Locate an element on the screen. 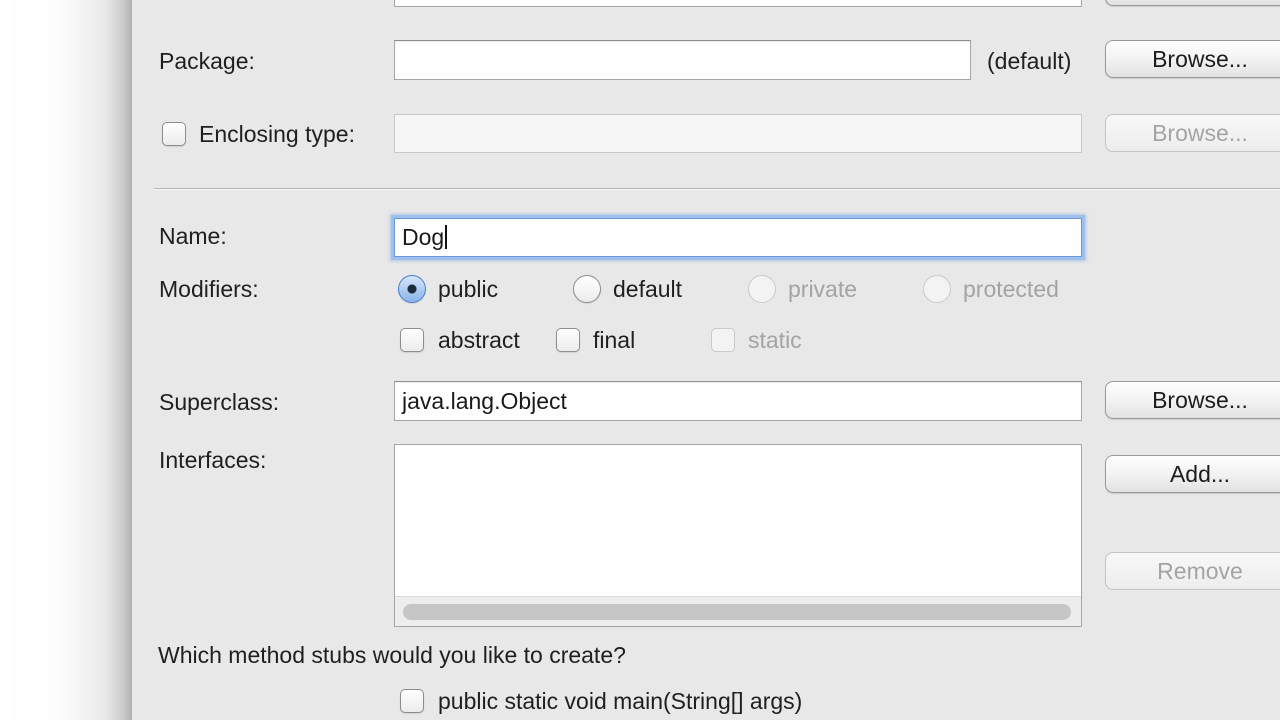 The height and width of the screenshot is (720, 1280). window-backdrop is located at coordinates (66, 360).